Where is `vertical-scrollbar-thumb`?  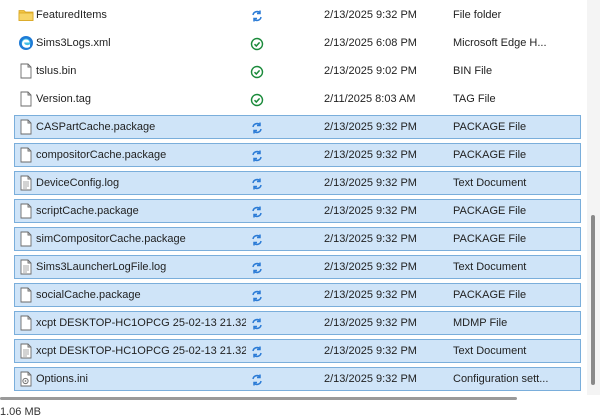 vertical-scrollbar-thumb is located at coordinates (593, 300).